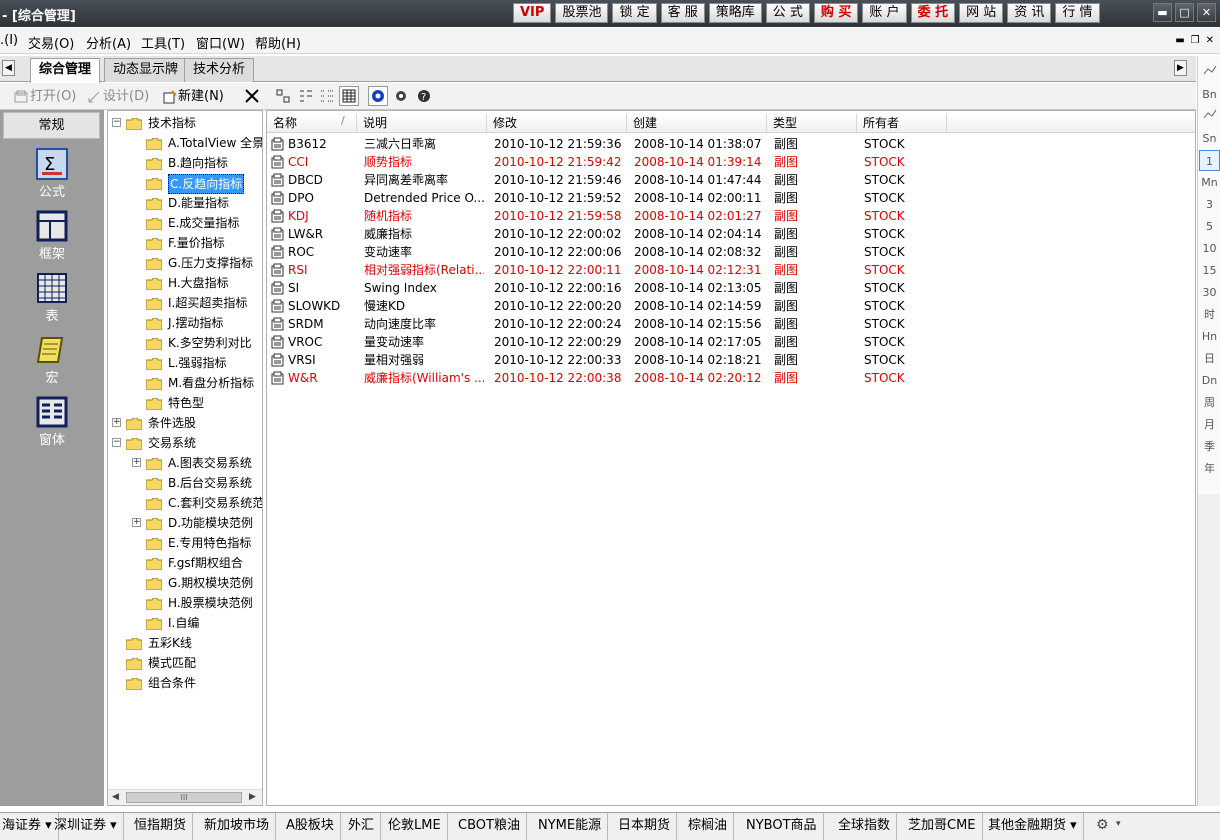 The image size is (1220, 840). Describe the element at coordinates (220, 42) in the screenshot. I see `menu-item-4: 窗口(W)` at that location.